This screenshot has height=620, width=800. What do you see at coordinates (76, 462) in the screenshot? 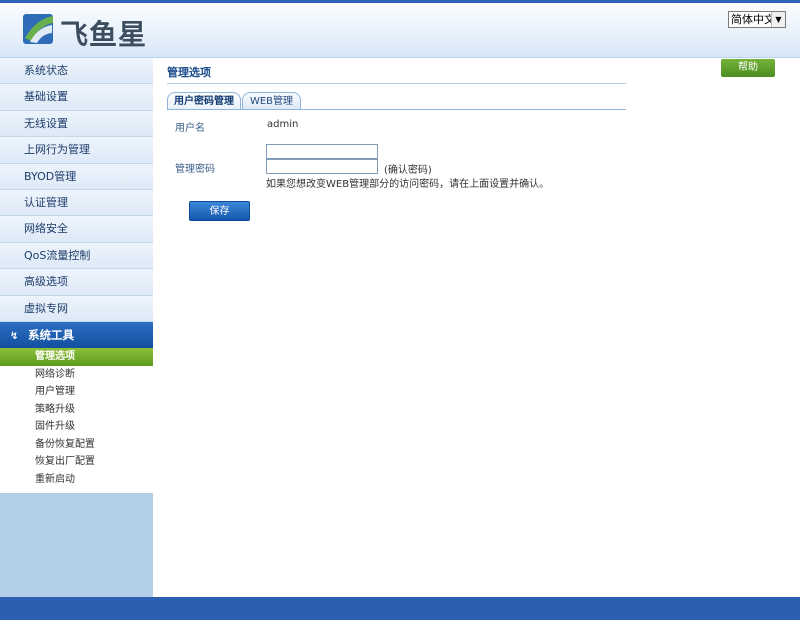
I see `subitem-factory-reset: 恢复出厂配置` at bounding box center [76, 462].